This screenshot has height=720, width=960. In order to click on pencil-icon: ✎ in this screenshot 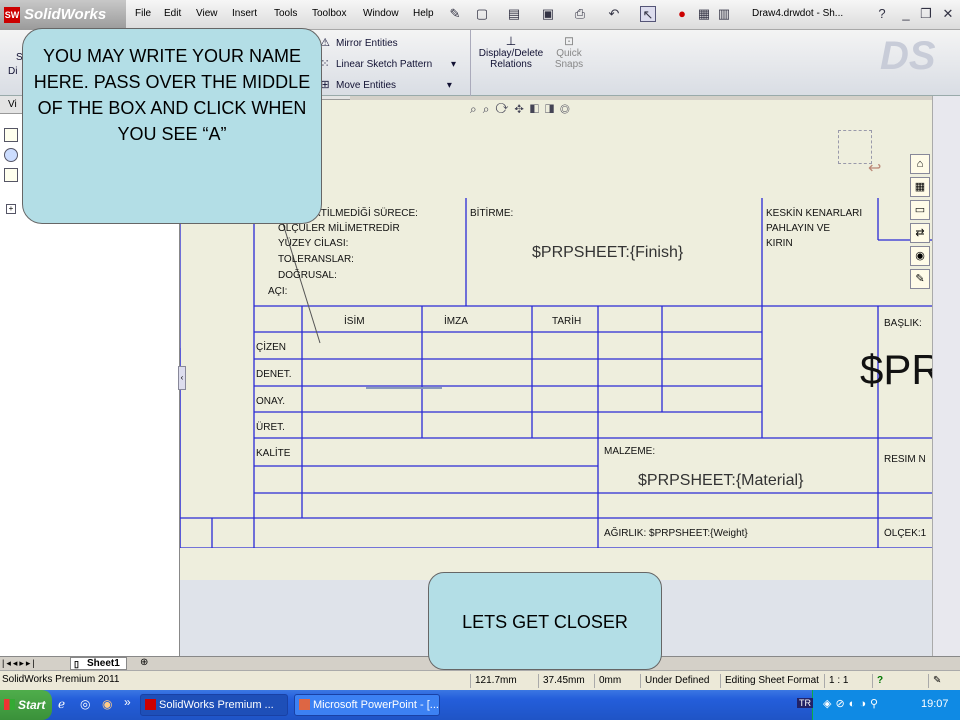, I will do `click(938, 681)`.